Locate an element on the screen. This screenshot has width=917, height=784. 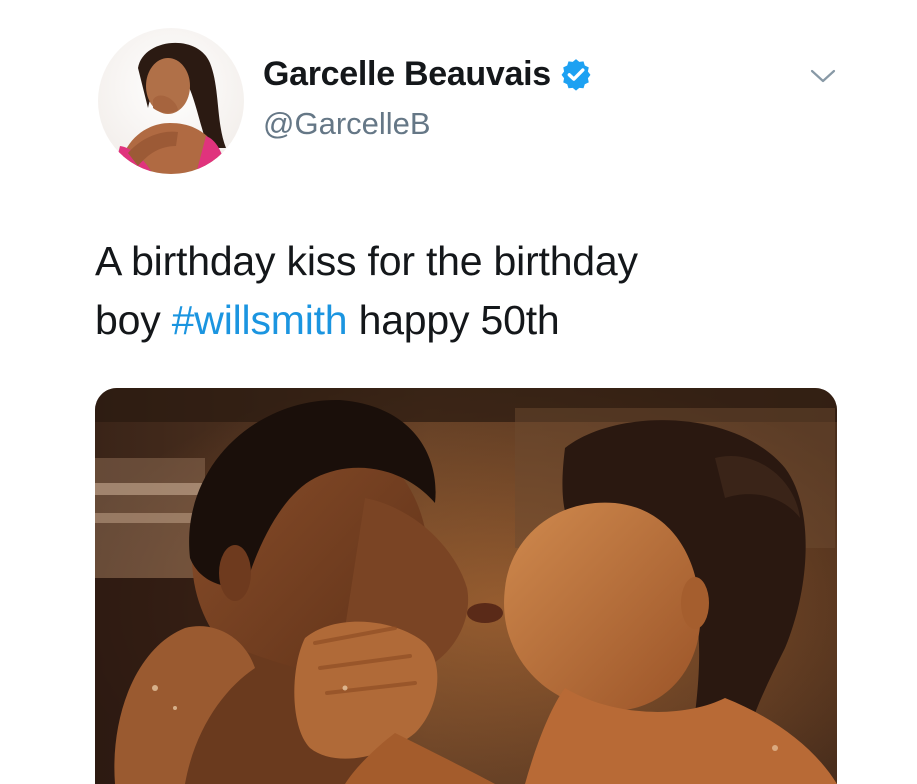
avatar-photo is located at coordinates (171, 101).